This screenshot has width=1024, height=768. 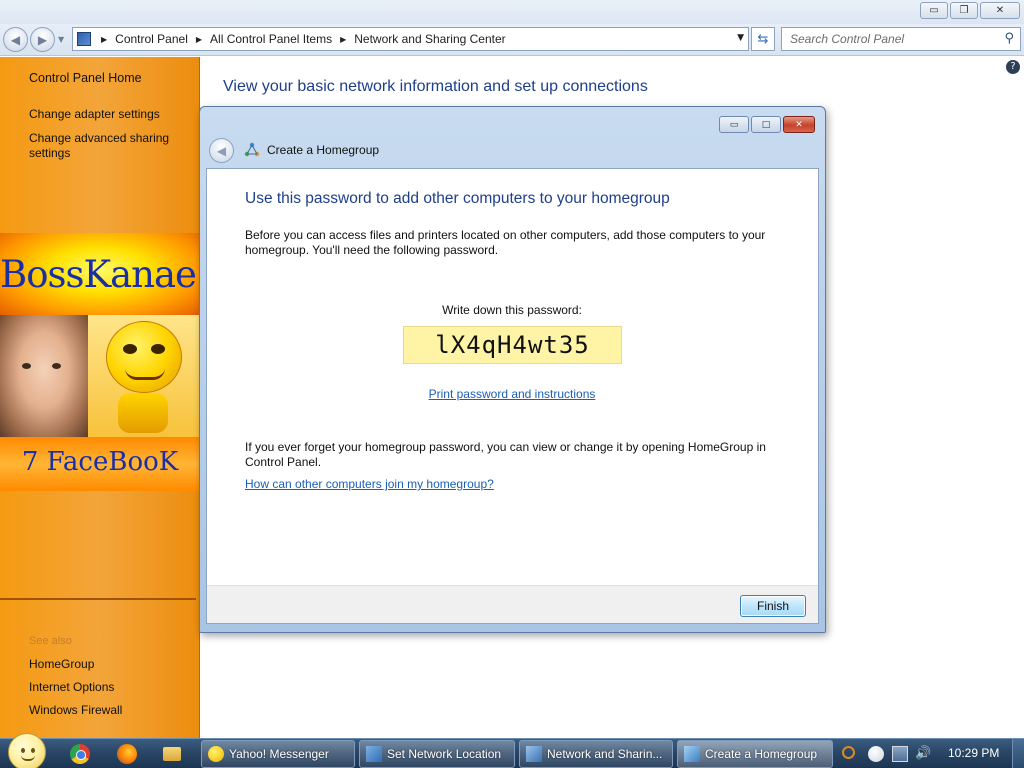 I want to click on dialog-title: Create a Homegroup, so click(x=323, y=150).